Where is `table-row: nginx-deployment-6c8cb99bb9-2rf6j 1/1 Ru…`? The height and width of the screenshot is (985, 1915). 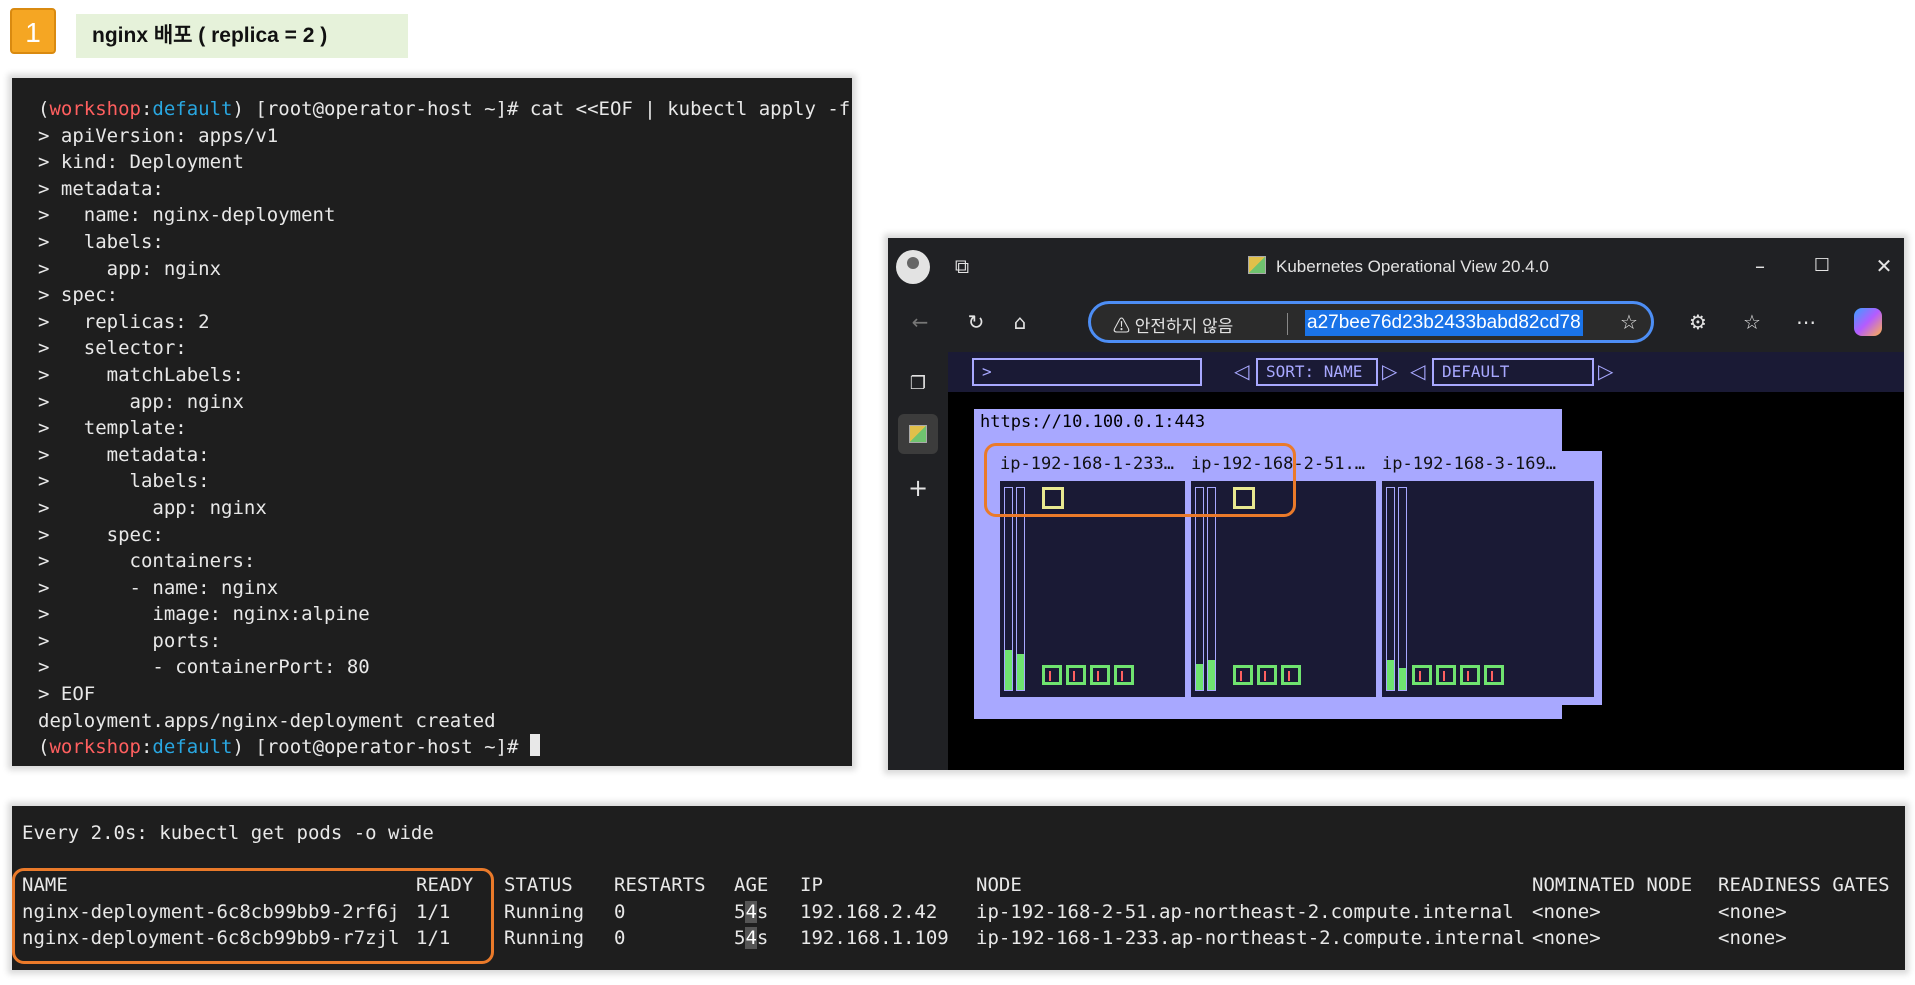 table-row: nginx-deployment-6c8cb99bb9-2rf6j 1/1 Ru… is located at coordinates (956, 912).